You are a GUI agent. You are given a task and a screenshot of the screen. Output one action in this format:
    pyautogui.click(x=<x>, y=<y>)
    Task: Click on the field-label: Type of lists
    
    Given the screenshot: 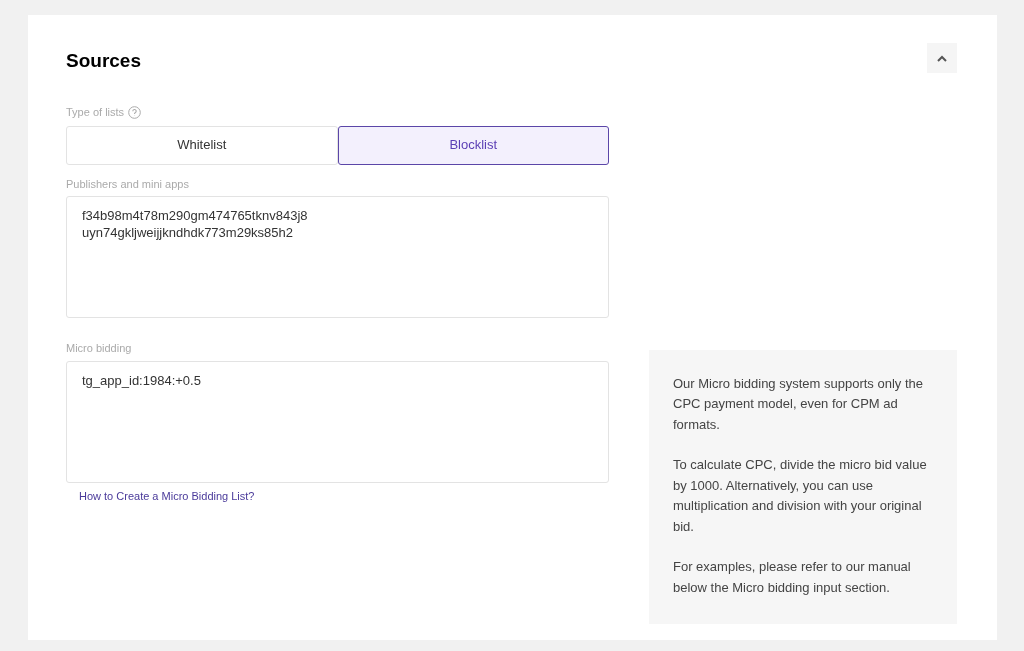 What is the action you would take?
    pyautogui.click(x=95, y=113)
    